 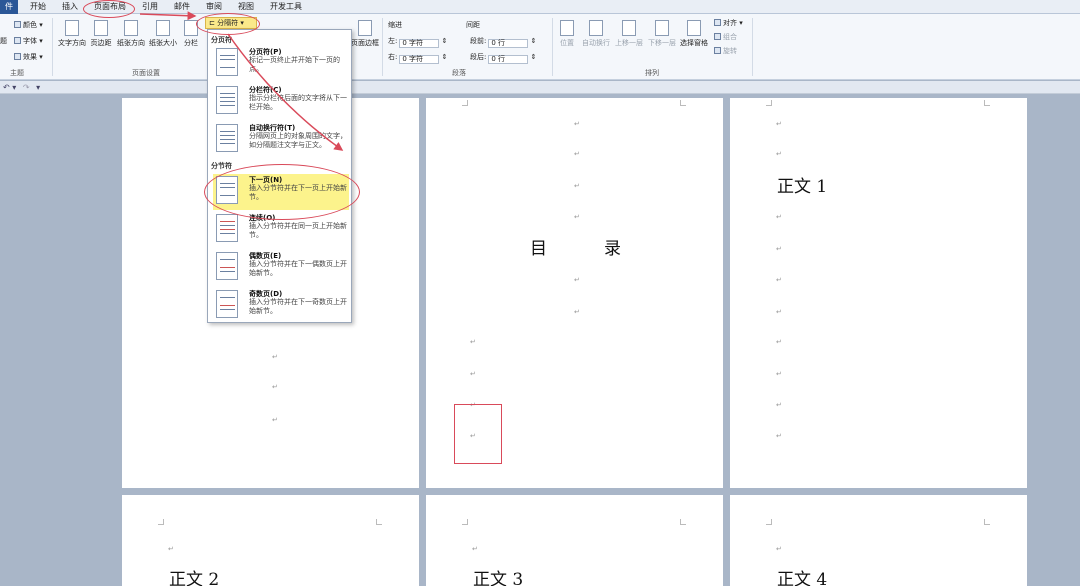 What do you see at coordinates (285, 92) in the screenshot?
I see `arrow-to-next-page` at bounding box center [285, 92].